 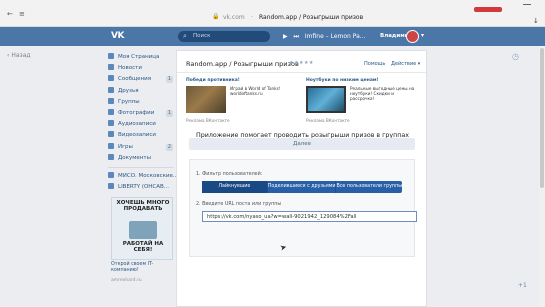 I want to click on message-icon, so click(x=111, y=78).